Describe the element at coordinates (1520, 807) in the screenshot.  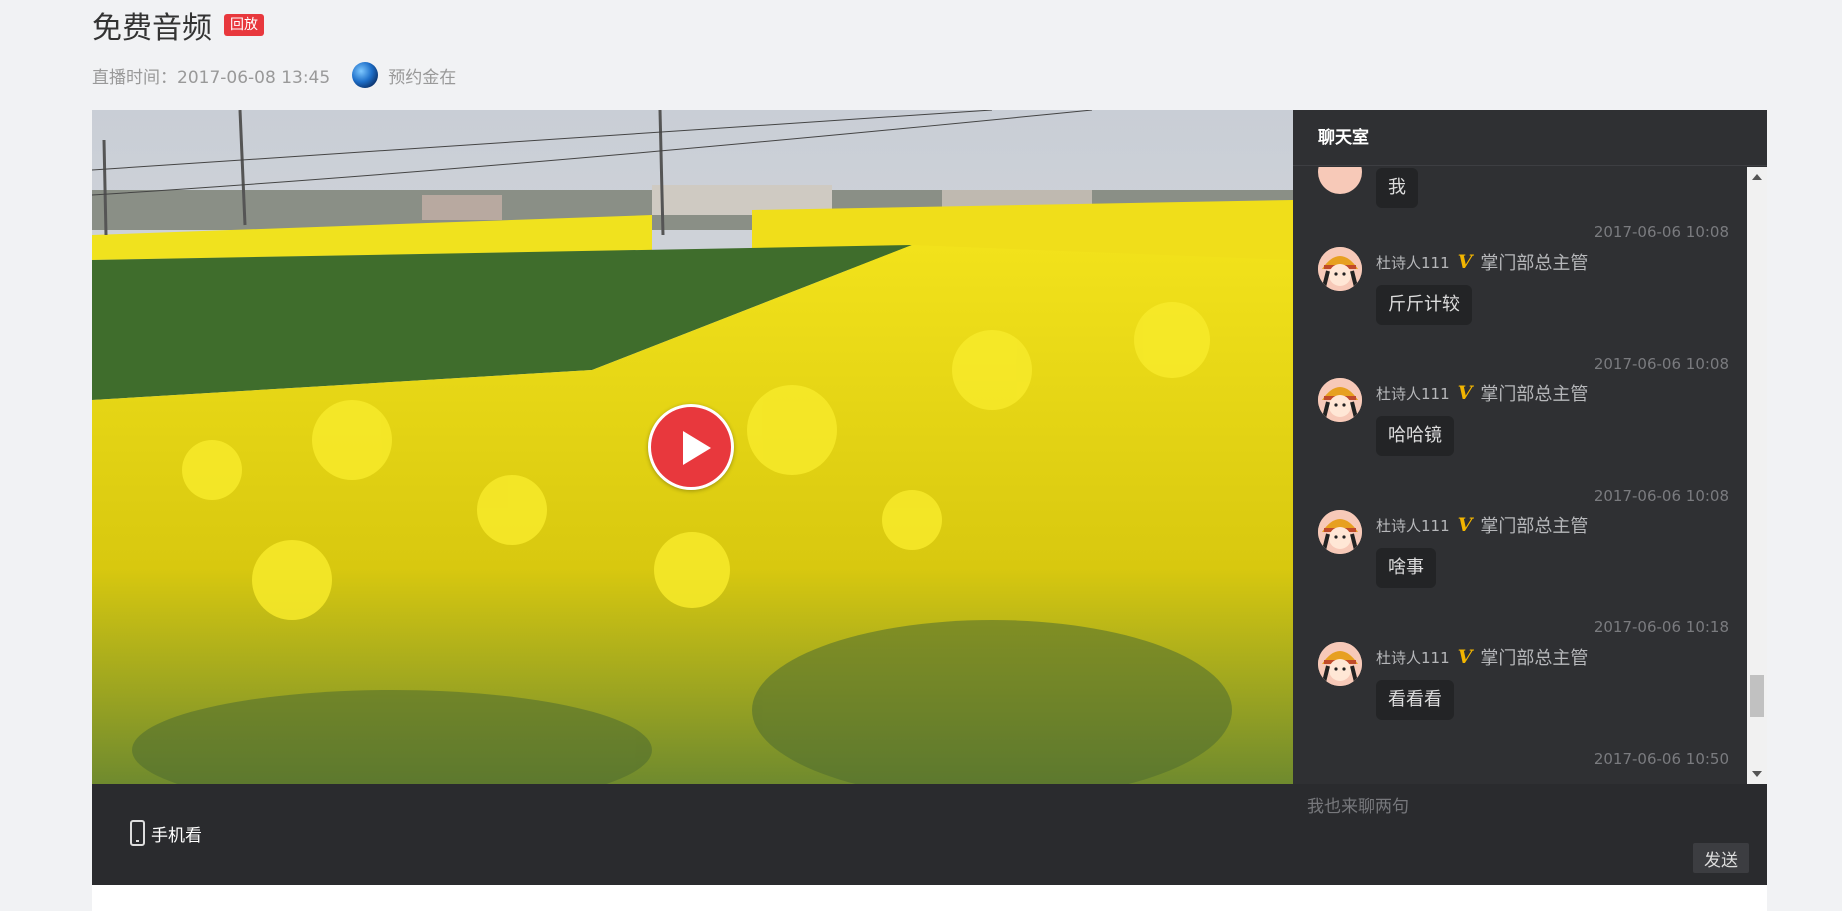
I see `chat-input` at that location.